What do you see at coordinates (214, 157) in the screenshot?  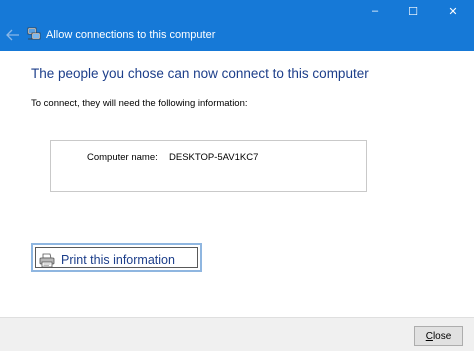 I see `computer-name-value: DESKTOP-5AV1KC7` at bounding box center [214, 157].